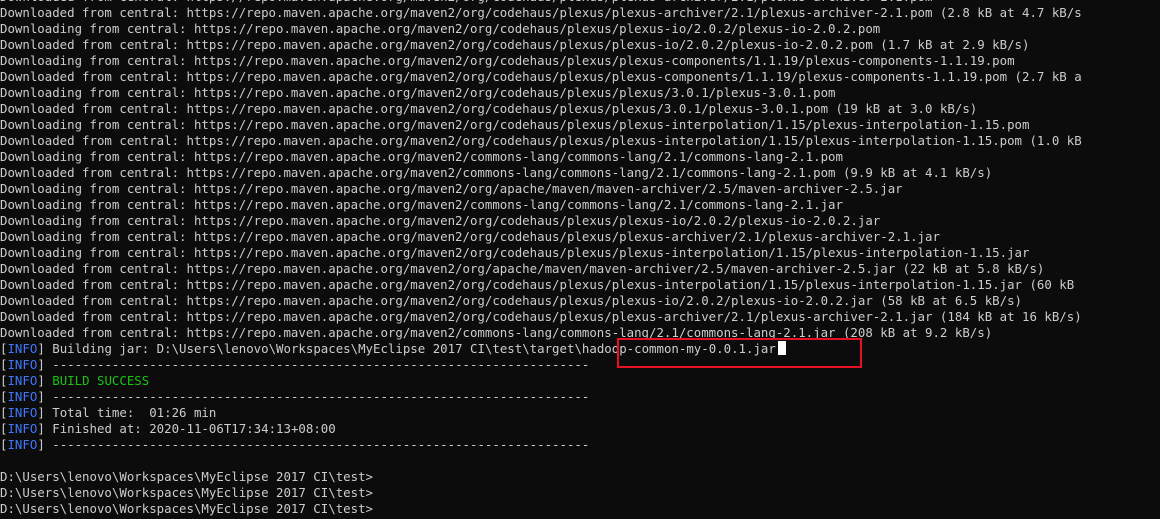 This screenshot has width=1160, height=519. Describe the element at coordinates (190, 428) in the screenshot. I see `finished-at-text: Finished at: 2020-11-06T17:34:13+08:00` at that location.